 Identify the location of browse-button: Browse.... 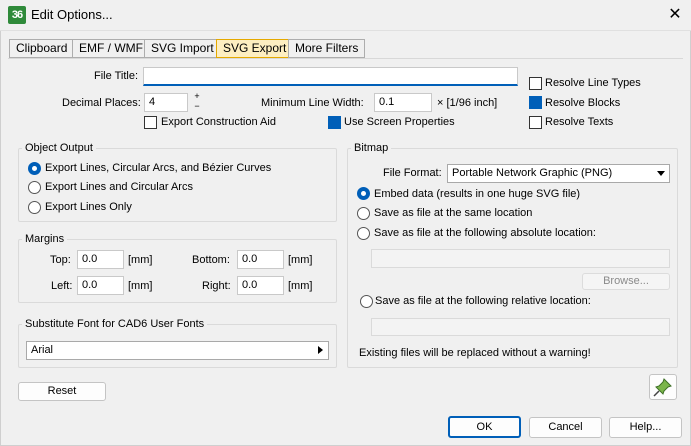
(626, 281).